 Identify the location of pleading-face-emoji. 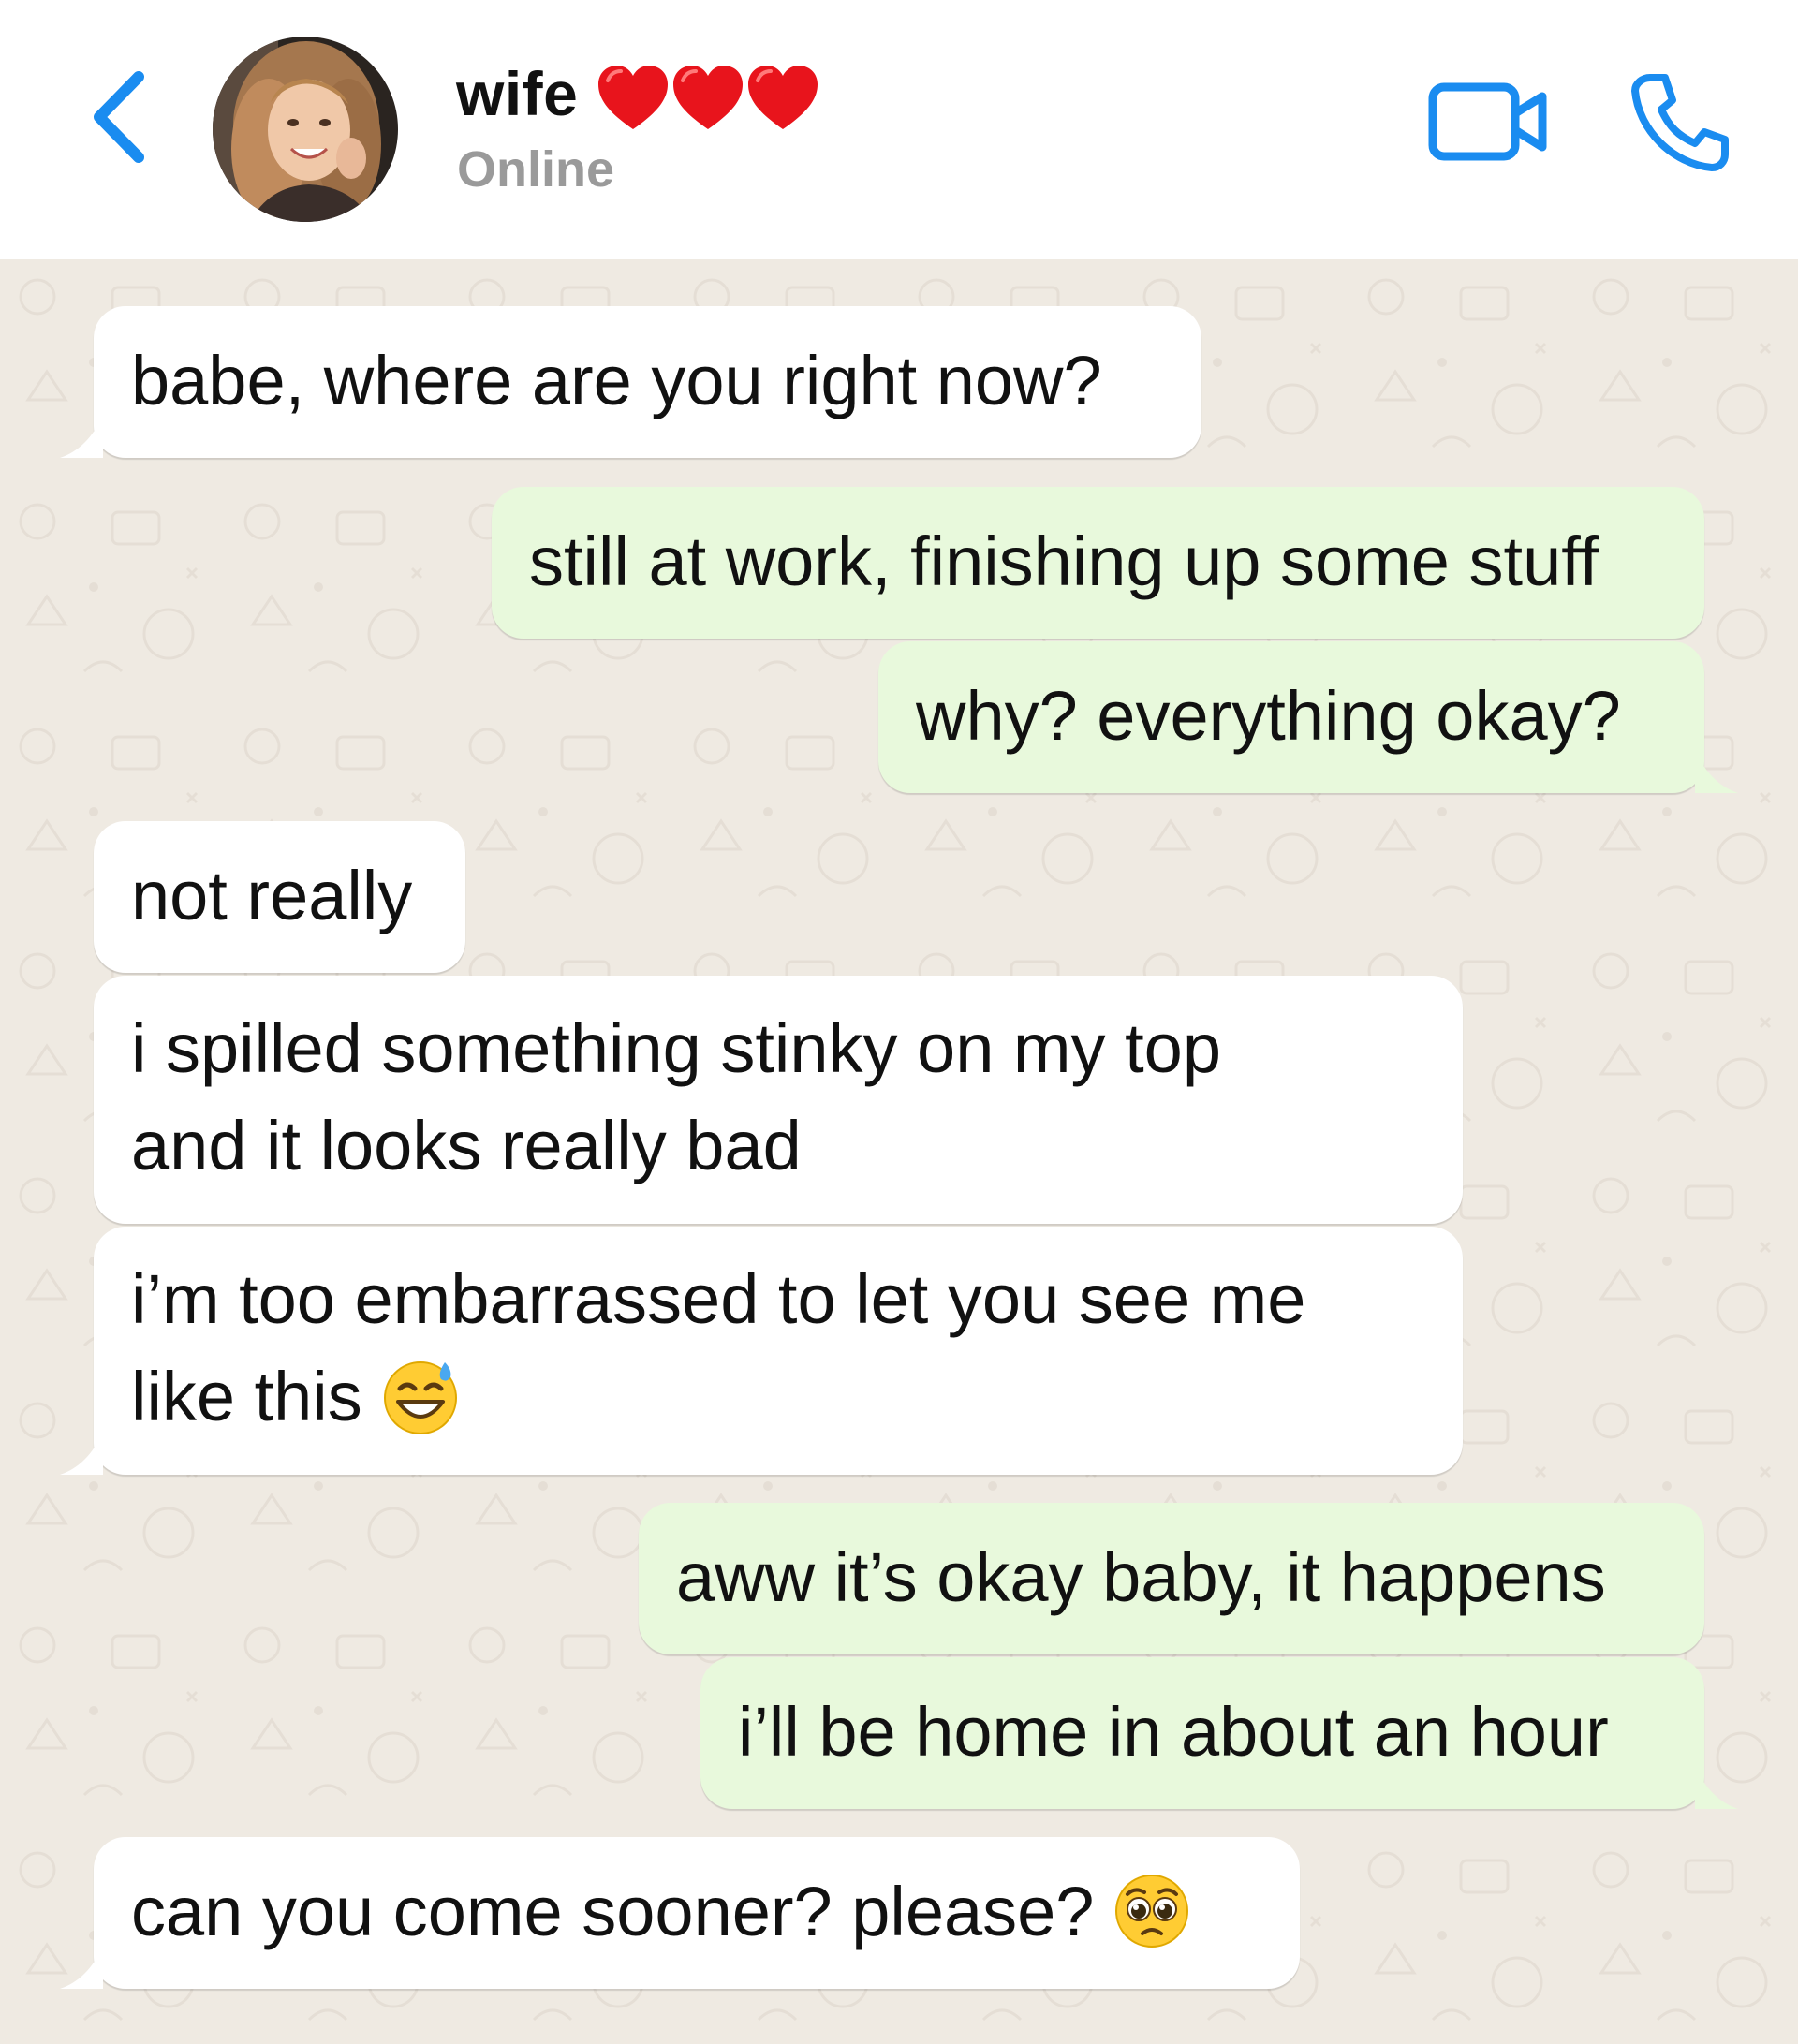
(1152, 1911).